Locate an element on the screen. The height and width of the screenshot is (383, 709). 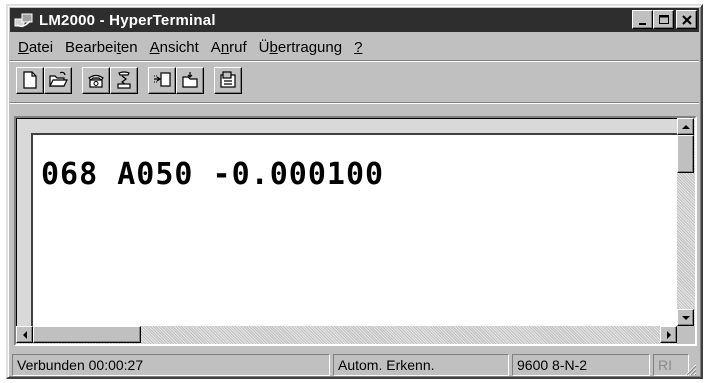
arrow-up-icon is located at coordinates (685, 126).